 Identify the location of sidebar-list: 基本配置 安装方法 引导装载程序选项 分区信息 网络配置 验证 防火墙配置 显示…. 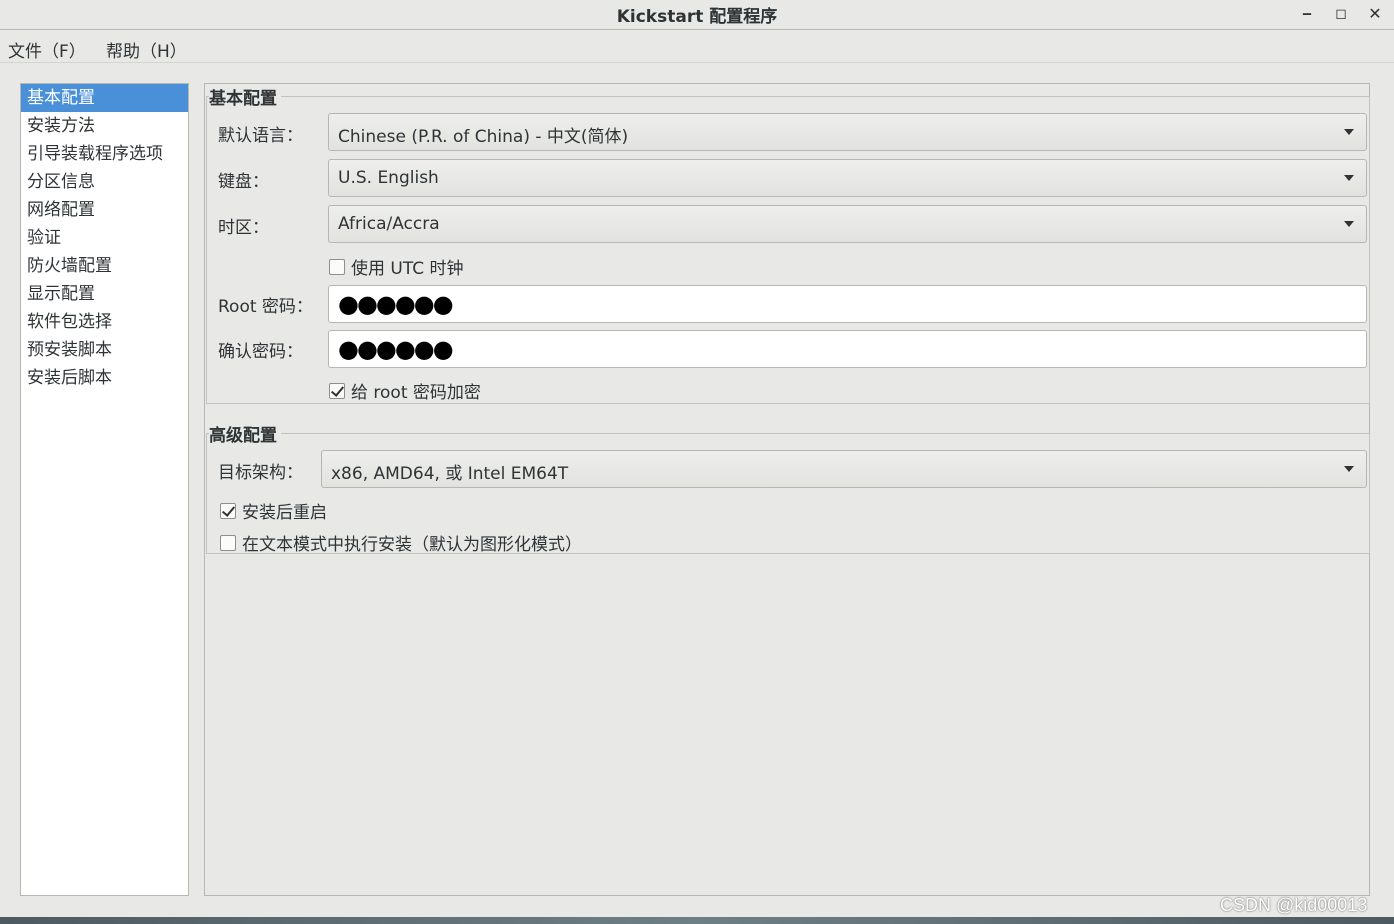
(104, 489).